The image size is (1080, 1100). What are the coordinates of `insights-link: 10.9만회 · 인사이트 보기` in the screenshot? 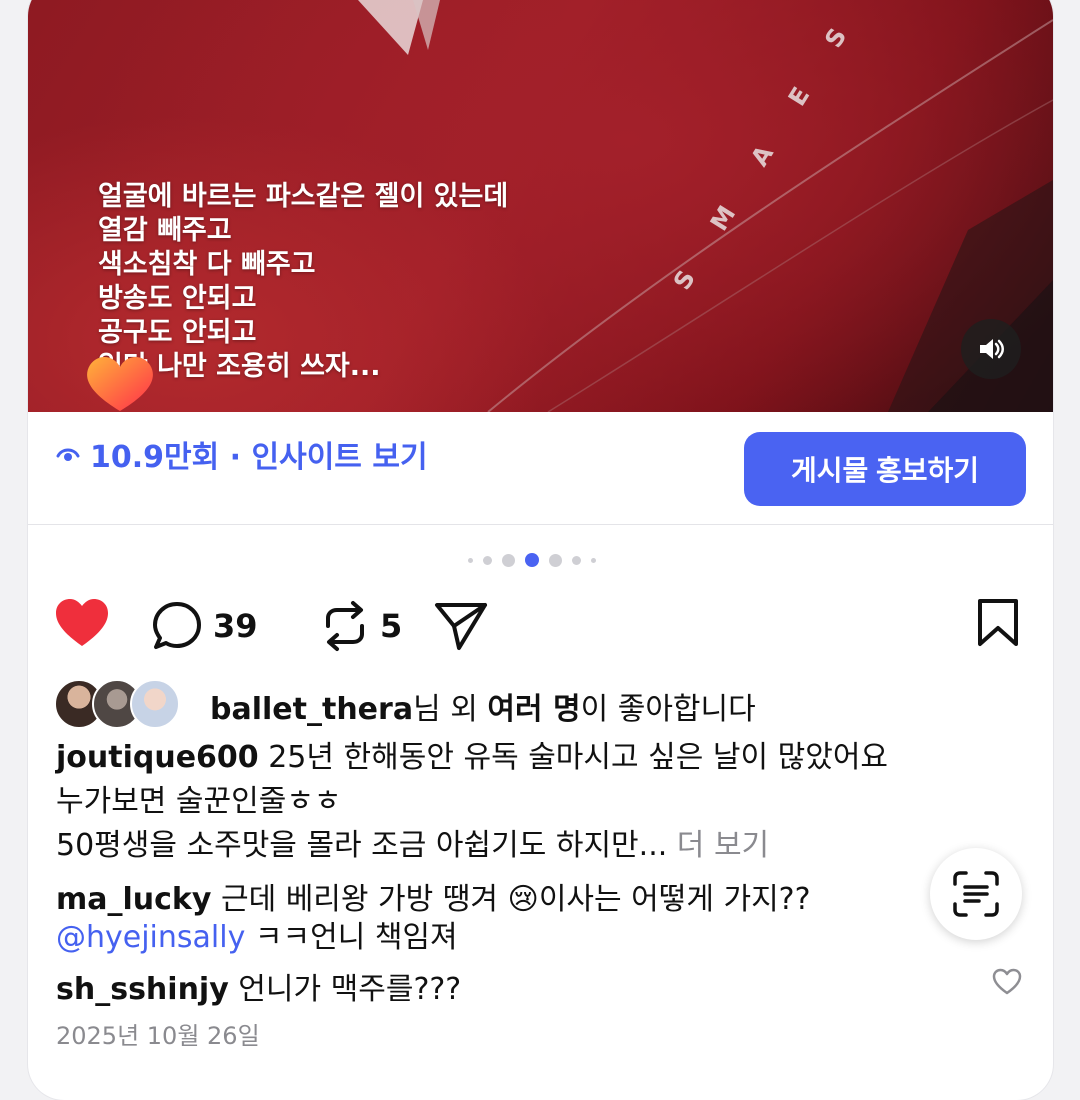 It's located at (242, 454).